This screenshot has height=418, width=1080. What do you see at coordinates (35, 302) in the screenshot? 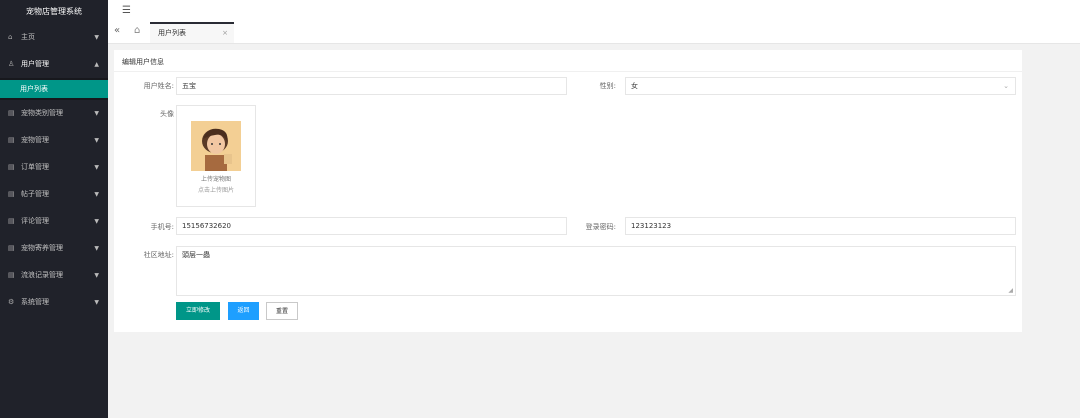
I see `sidebar-item-label: 系统管理` at bounding box center [35, 302].